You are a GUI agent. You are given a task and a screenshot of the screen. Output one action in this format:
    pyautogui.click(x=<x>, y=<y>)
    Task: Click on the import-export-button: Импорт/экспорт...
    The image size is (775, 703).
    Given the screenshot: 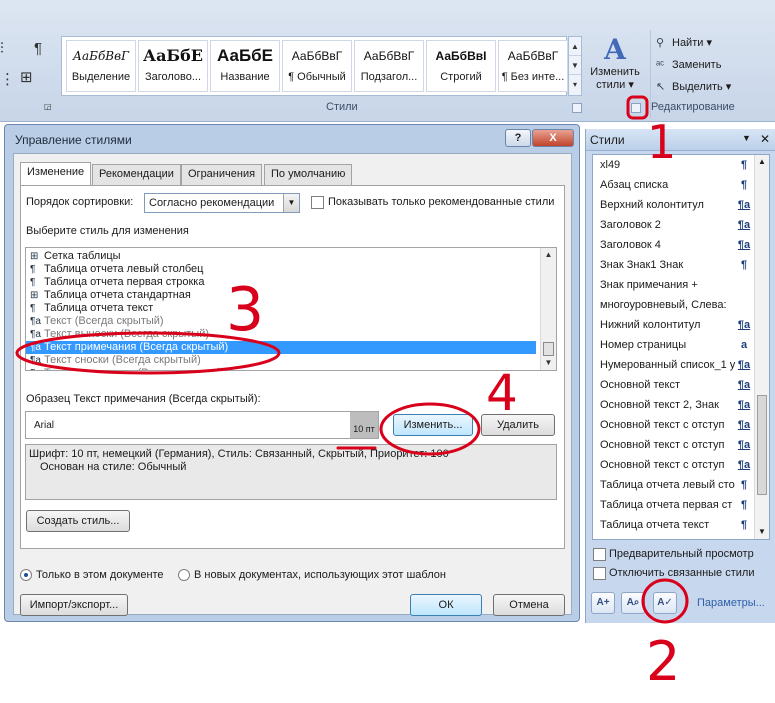 What is the action you would take?
    pyautogui.click(x=74, y=605)
    